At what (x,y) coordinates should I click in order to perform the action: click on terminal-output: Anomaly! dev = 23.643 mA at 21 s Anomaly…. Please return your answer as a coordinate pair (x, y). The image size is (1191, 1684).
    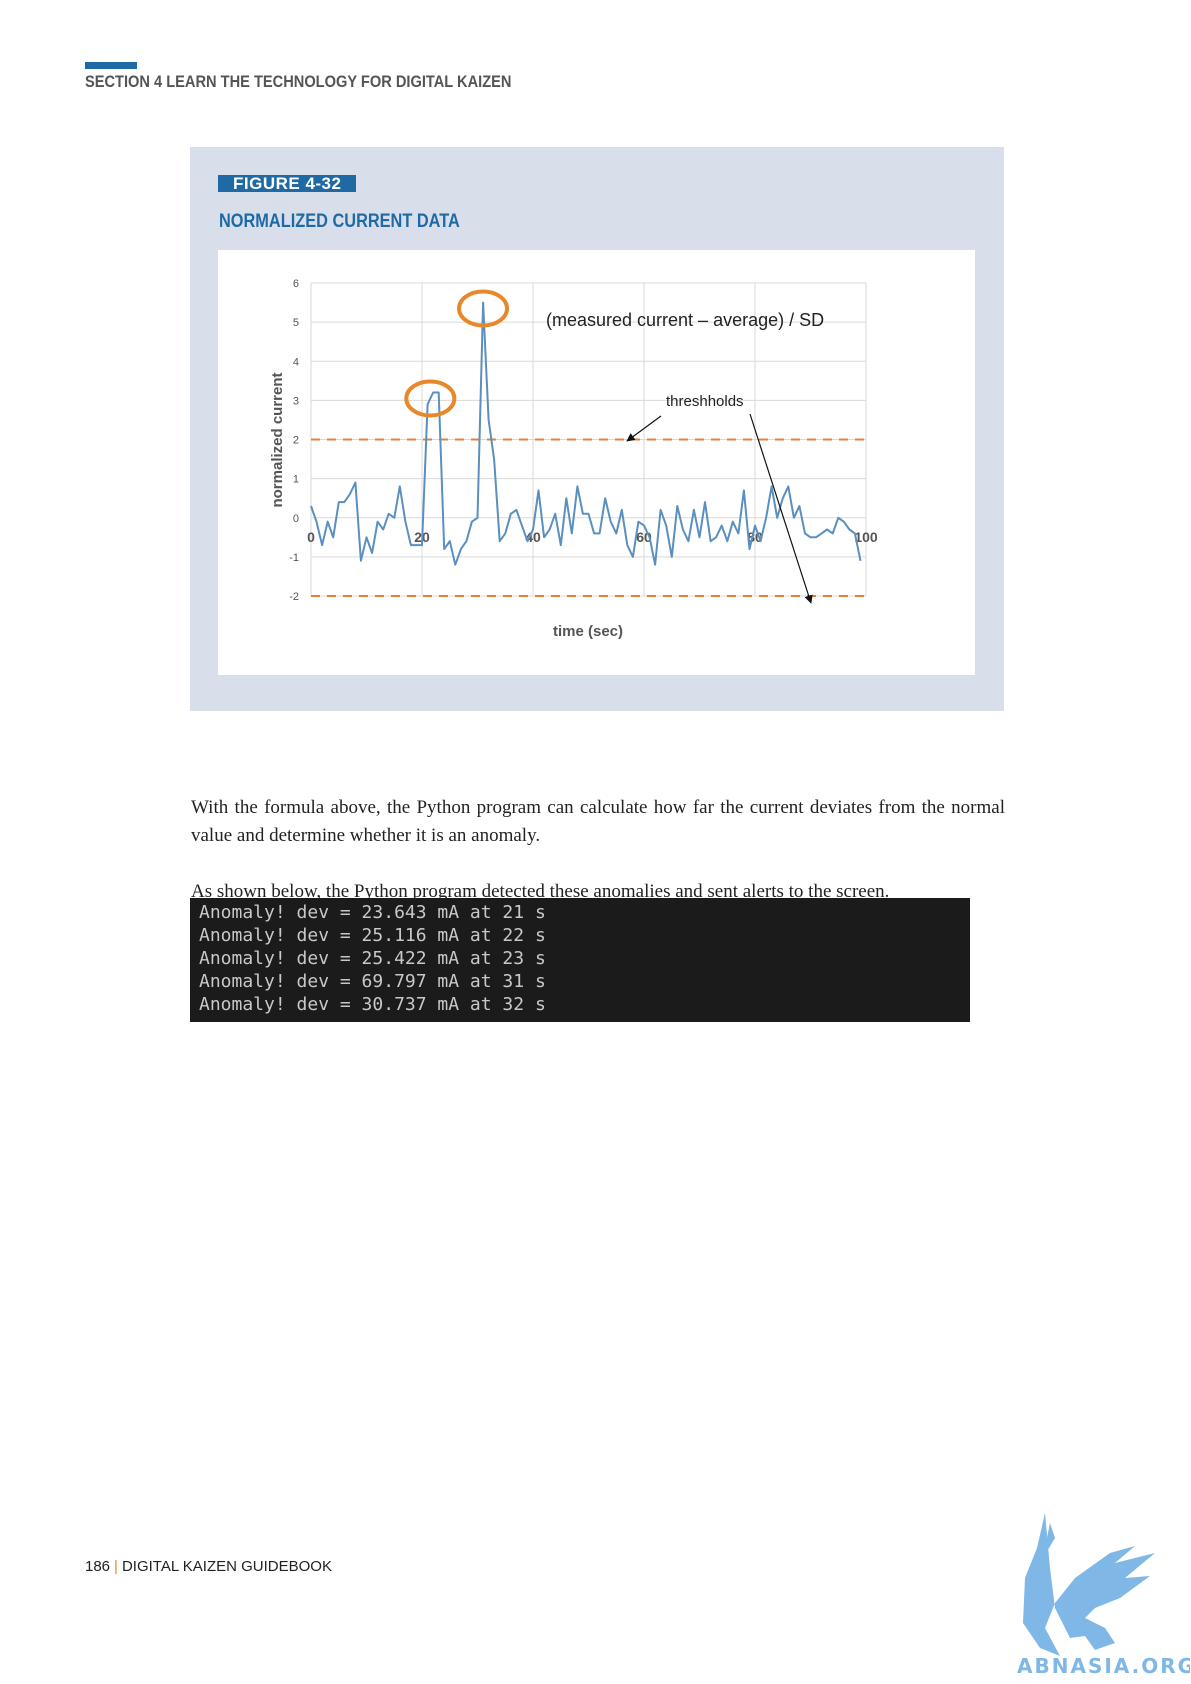
    Looking at the image, I should click on (580, 960).